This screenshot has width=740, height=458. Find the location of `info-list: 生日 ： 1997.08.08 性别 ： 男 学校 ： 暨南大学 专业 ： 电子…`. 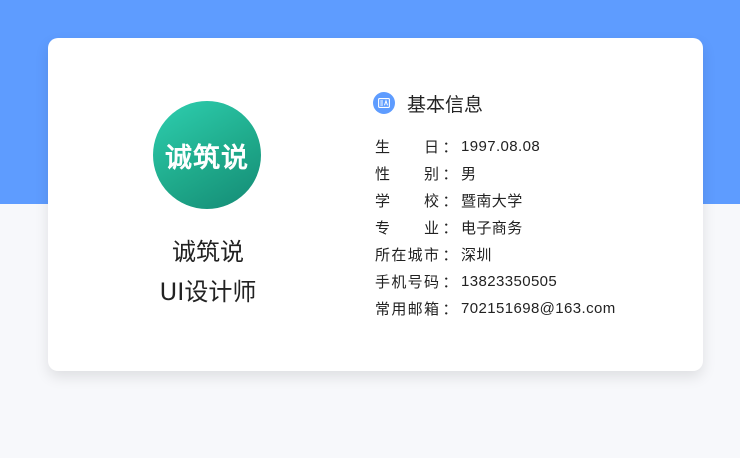

info-list: 生日 ： 1997.08.08 性别 ： 男 学校 ： 暨南大学 专业 ： 电子… is located at coordinates (495, 227).